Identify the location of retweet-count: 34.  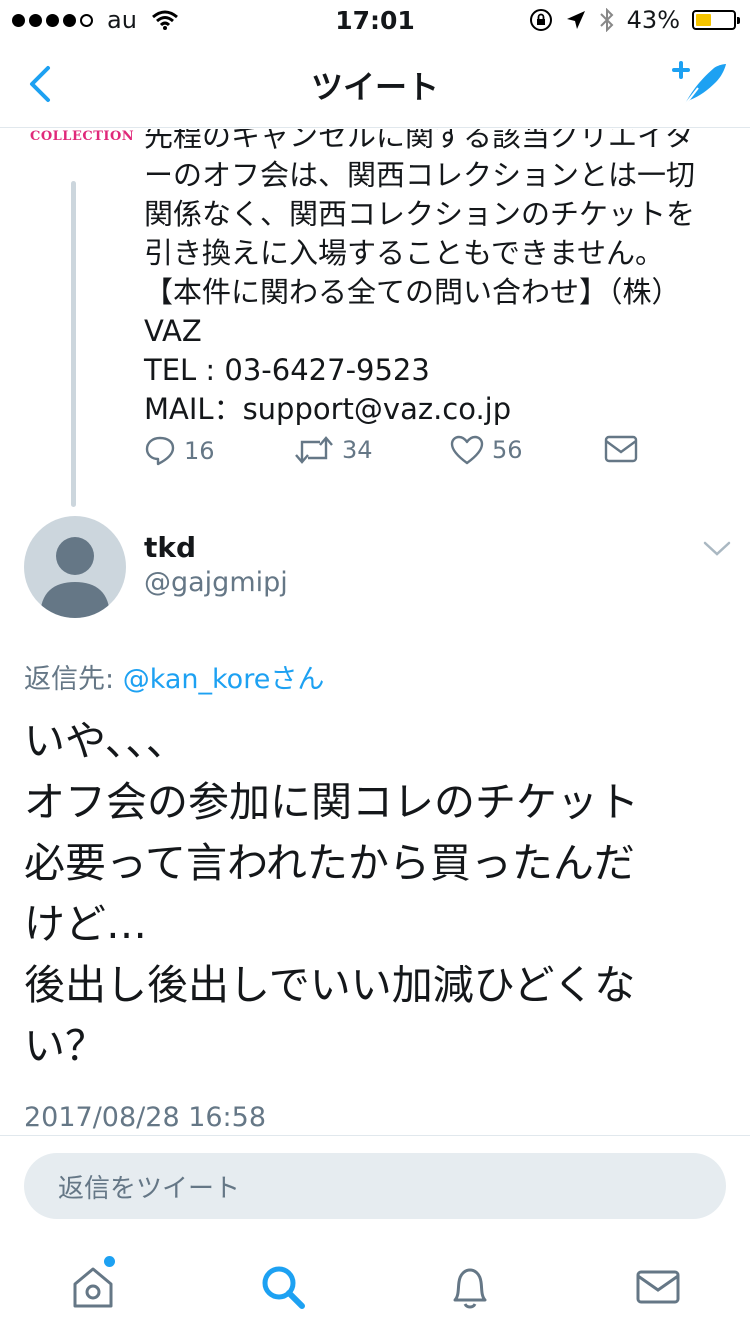
(357, 450).